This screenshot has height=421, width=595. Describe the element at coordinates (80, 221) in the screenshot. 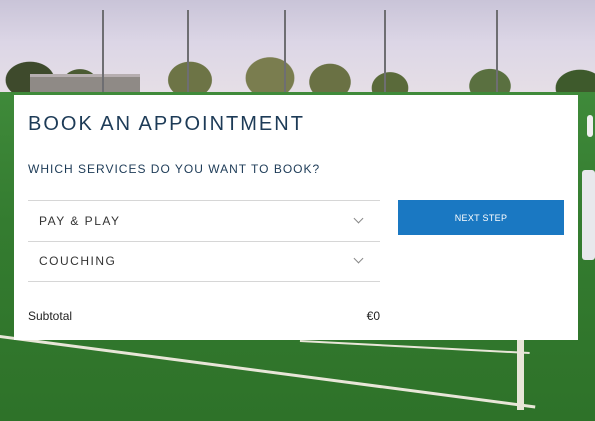

I see `service-label: PAY & PLAY` at that location.